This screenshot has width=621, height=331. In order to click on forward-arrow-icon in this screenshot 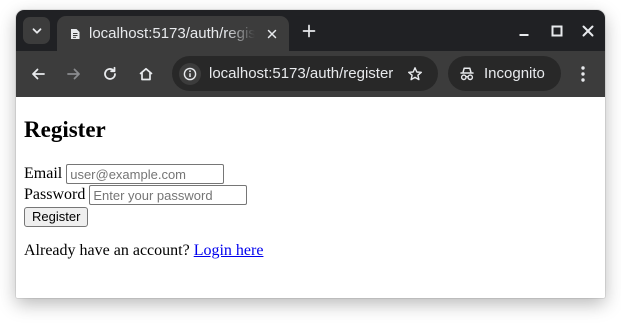, I will do `click(73, 74)`.